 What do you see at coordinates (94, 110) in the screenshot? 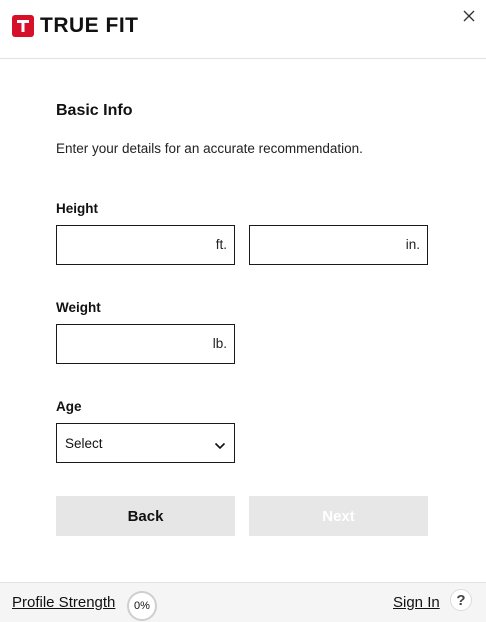
I see `form-title: Basic Info` at bounding box center [94, 110].